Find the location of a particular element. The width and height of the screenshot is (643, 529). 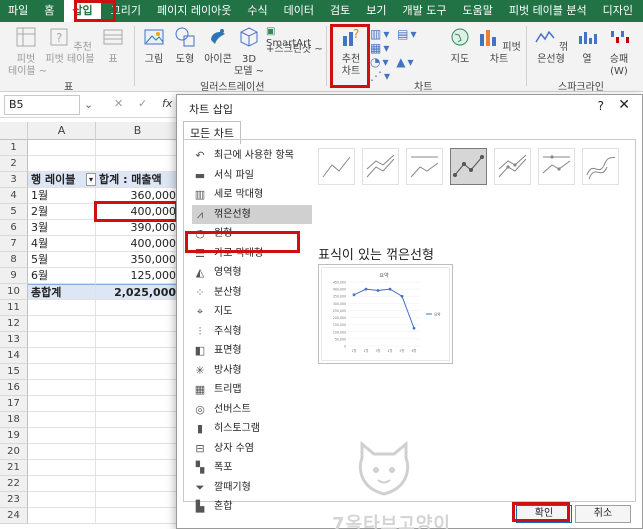

tab-insert: 삽입 is located at coordinates (82, 11).